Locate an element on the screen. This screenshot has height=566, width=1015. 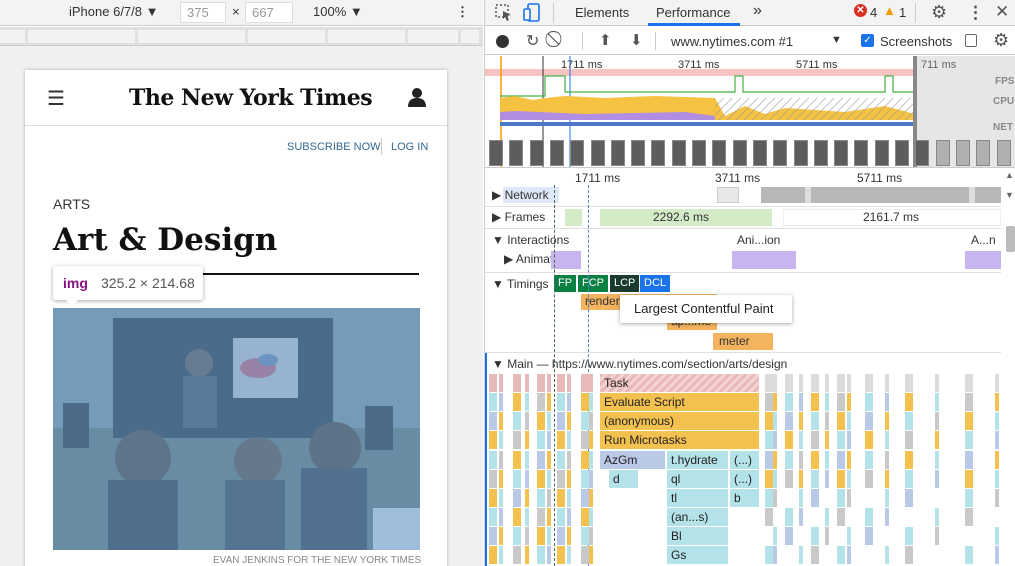
scroll-down-icon: ▼ is located at coordinates (1009, 195).